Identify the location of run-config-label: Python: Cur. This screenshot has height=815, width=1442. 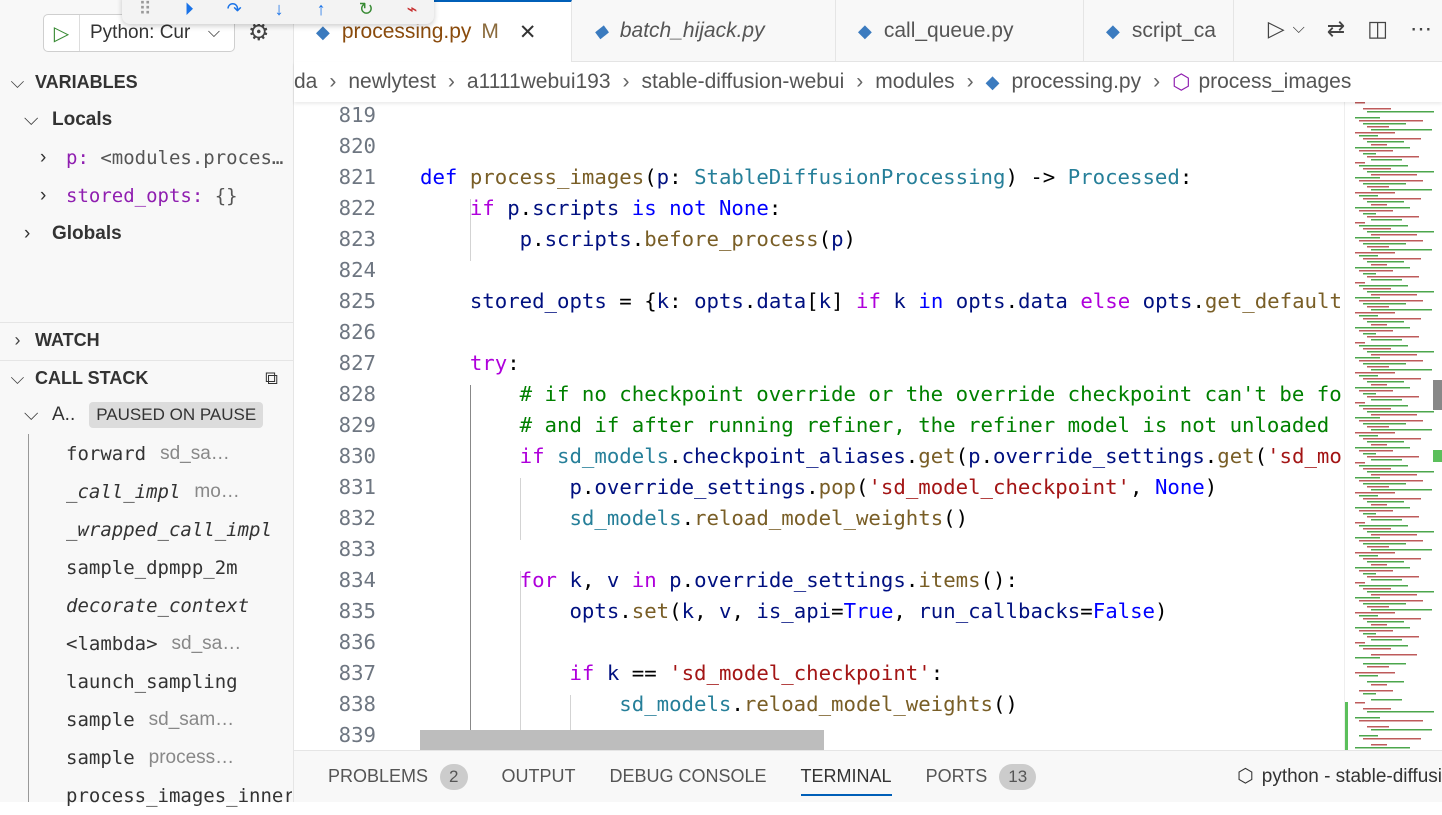
(144, 33).